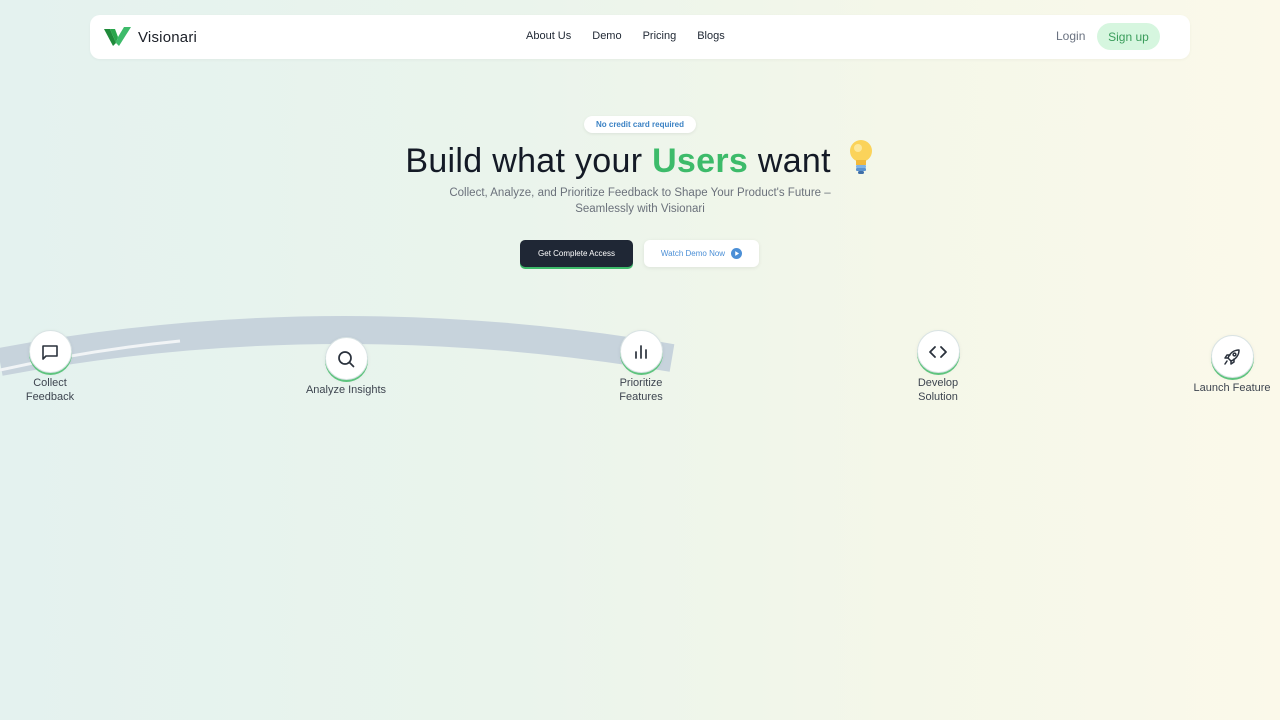 This screenshot has width=1280, height=720. What do you see at coordinates (346, 390) in the screenshot?
I see `step-analyze-insights-label: Analyze Insights` at bounding box center [346, 390].